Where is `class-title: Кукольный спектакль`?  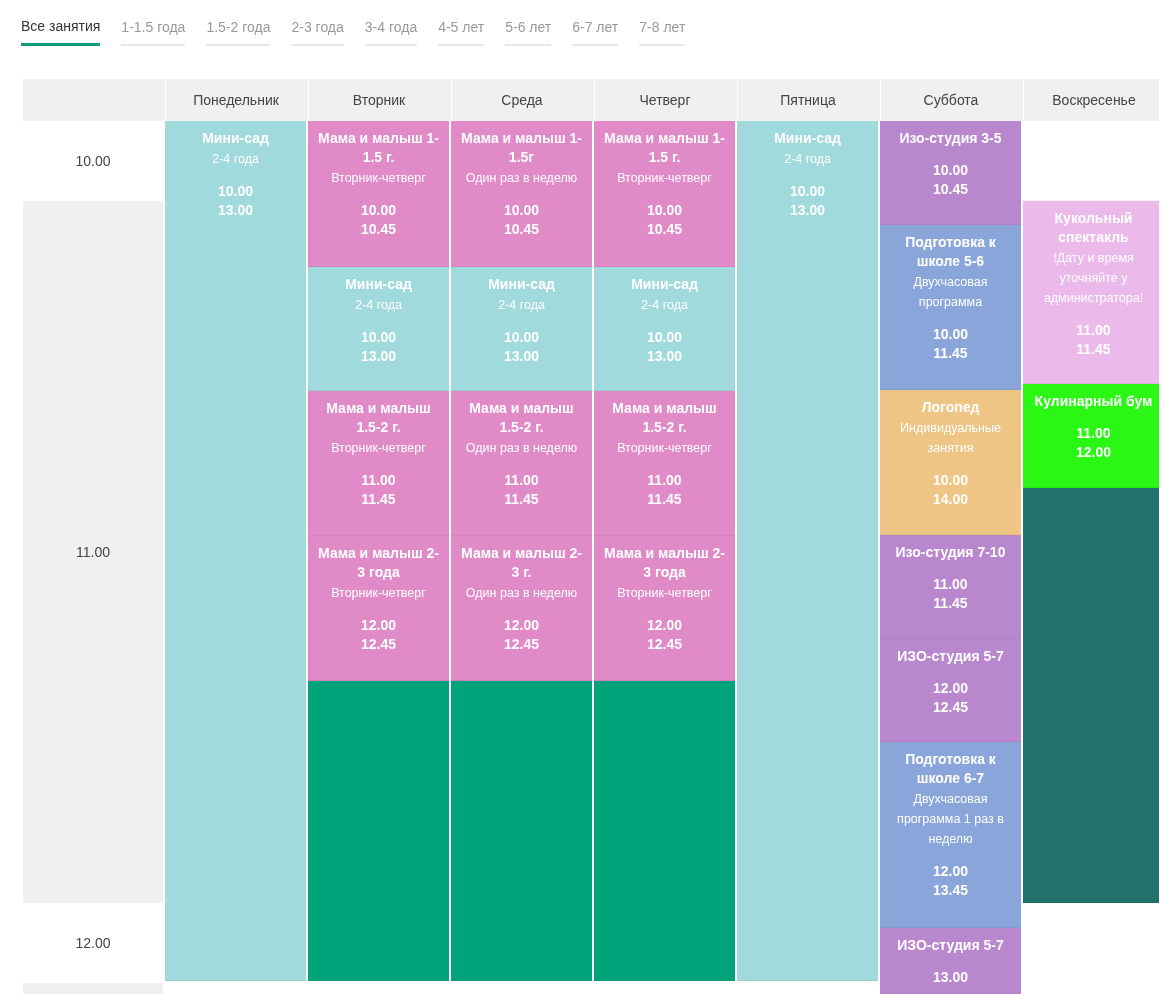
class-title: Кукольный спектакль is located at coordinates (1093, 228).